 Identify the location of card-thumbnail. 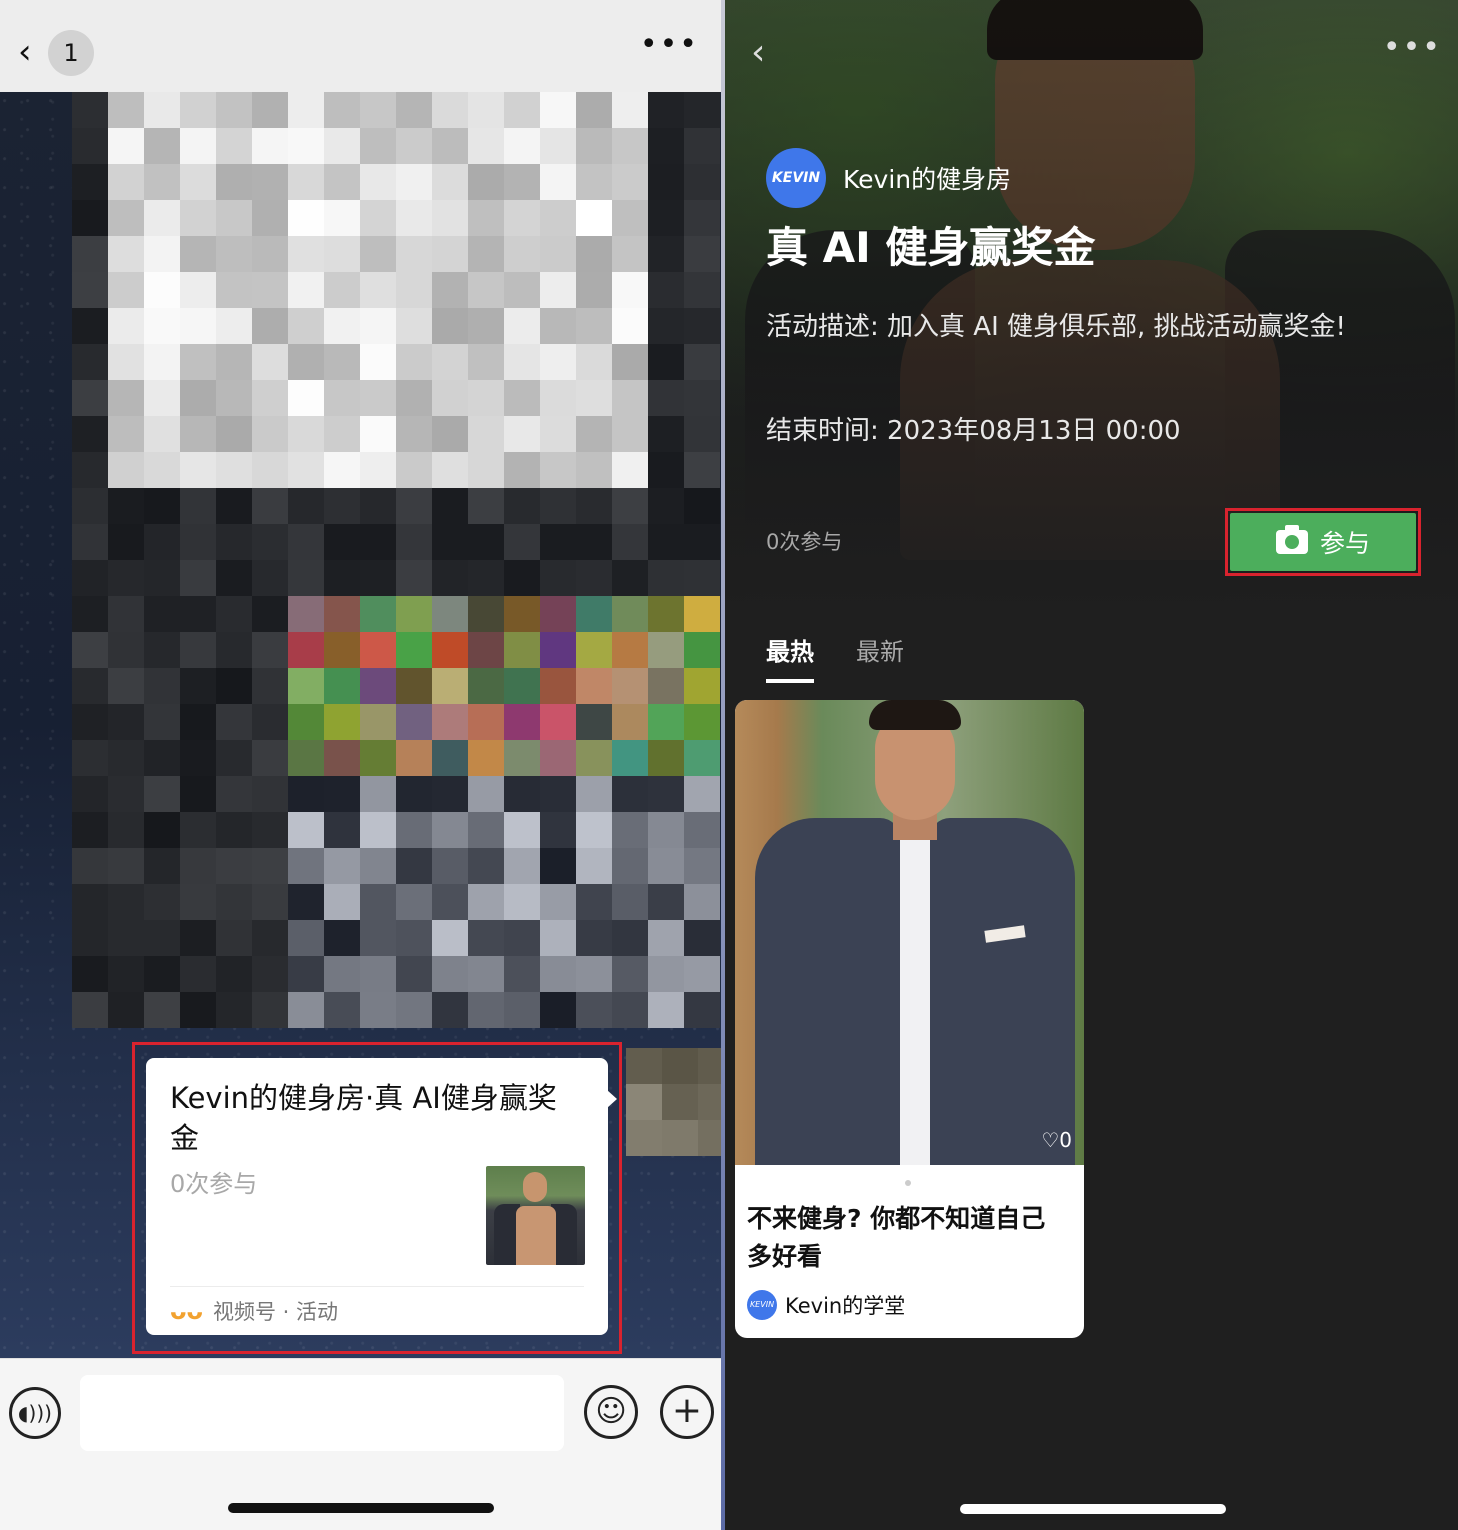
(535, 1215).